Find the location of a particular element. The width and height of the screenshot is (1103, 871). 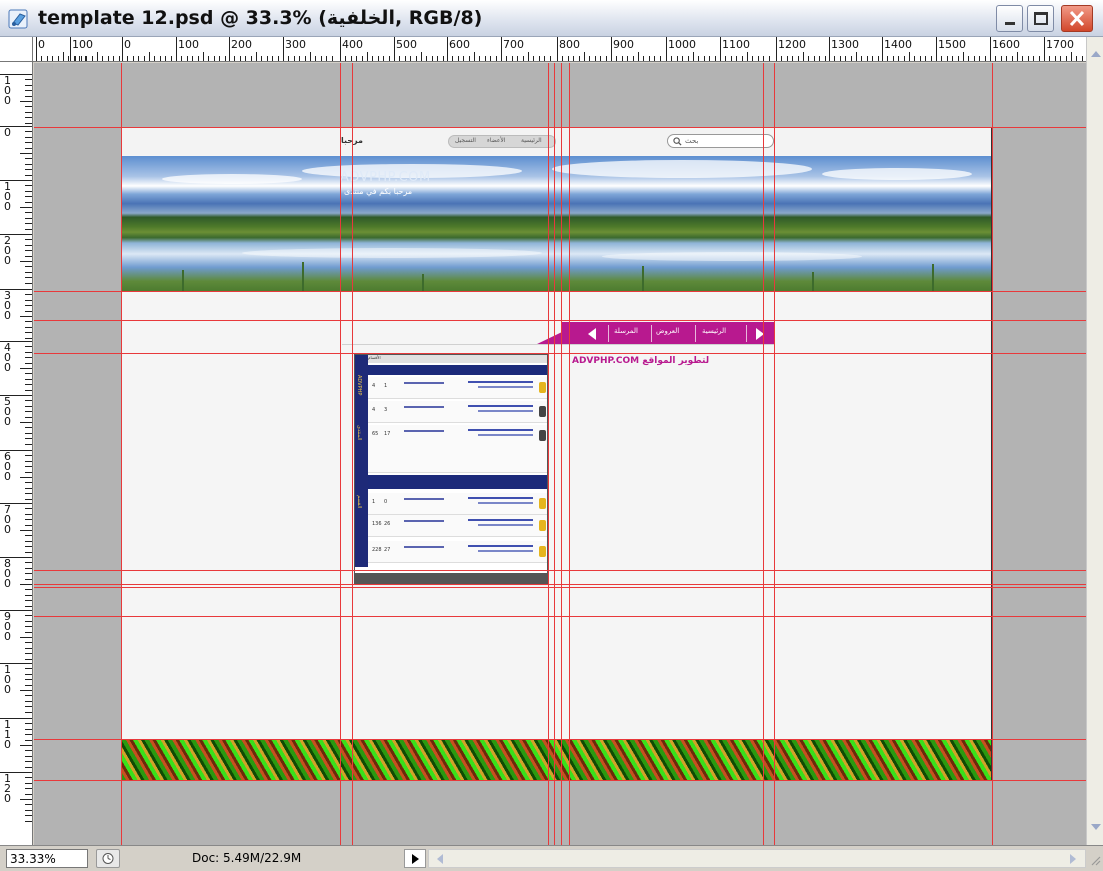

title-bar: template 12.psd @ 33.3% (الخلفية, RGB/8) is located at coordinates (551, 18).